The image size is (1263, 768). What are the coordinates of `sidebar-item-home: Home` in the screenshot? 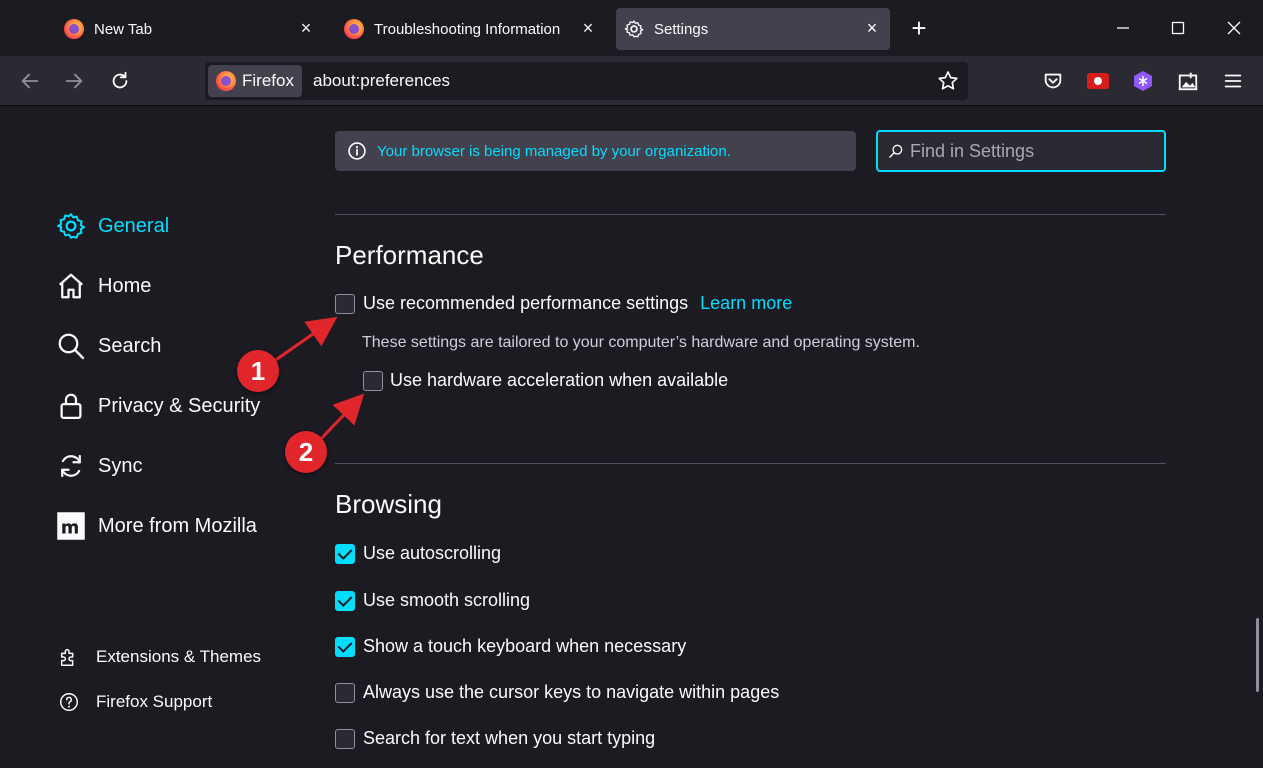 It's located at (103, 286).